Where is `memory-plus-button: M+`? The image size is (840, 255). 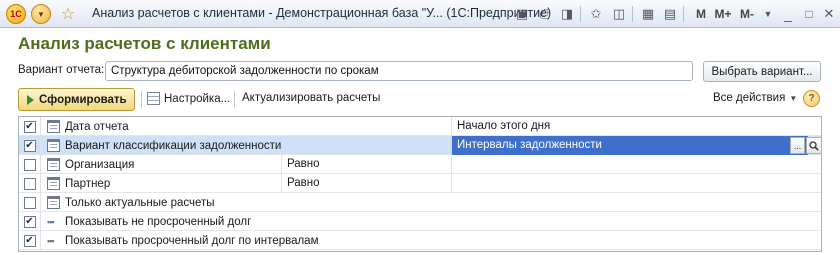 memory-plus-button: M+ is located at coordinates (723, 14).